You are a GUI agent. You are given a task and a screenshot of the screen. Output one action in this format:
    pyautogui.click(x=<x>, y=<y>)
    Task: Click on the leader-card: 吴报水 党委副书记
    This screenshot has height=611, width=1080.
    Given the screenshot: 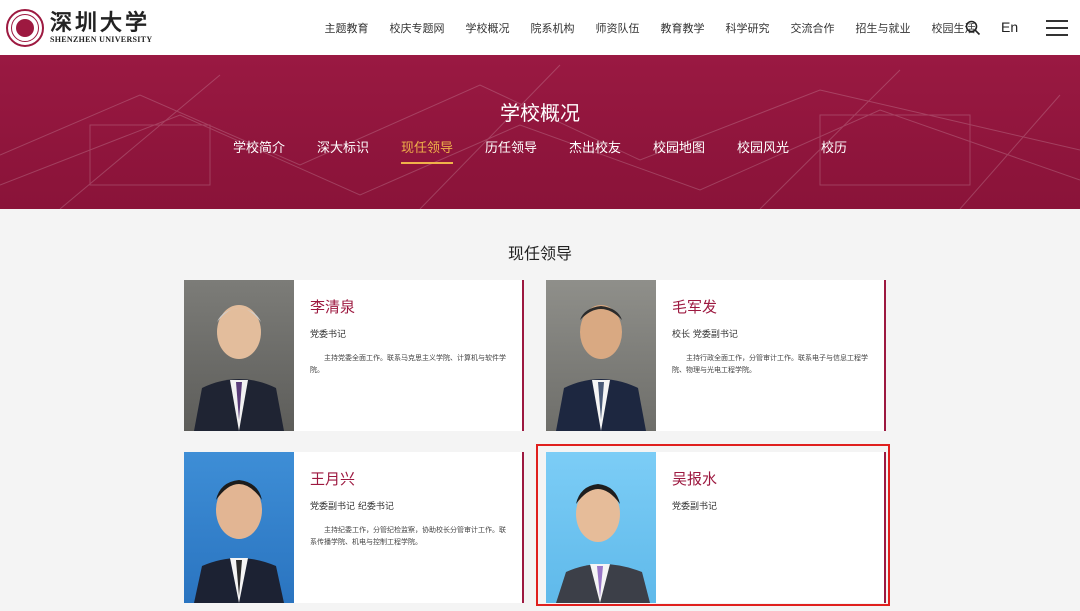 What is the action you would take?
    pyautogui.click(x=716, y=527)
    